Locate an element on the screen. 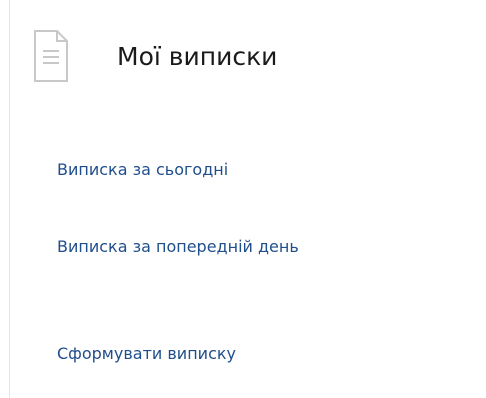  panel-header: Мої виписки is located at coordinates (155, 56).